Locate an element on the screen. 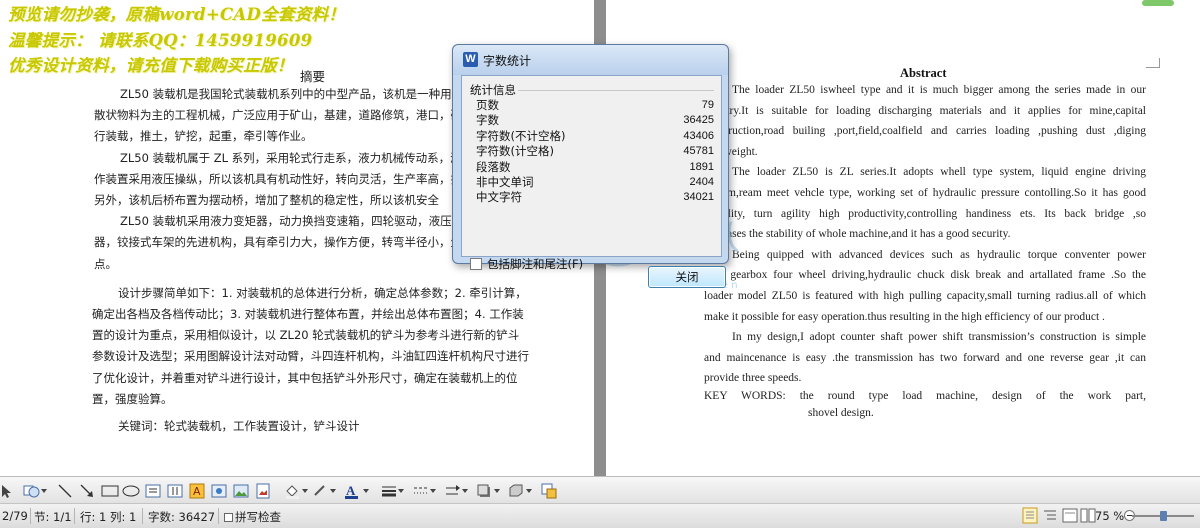 Image resolution: width=1200 pixels, height=528 pixels. stat-row: 非中文单词 2404 is located at coordinates (596, 182).